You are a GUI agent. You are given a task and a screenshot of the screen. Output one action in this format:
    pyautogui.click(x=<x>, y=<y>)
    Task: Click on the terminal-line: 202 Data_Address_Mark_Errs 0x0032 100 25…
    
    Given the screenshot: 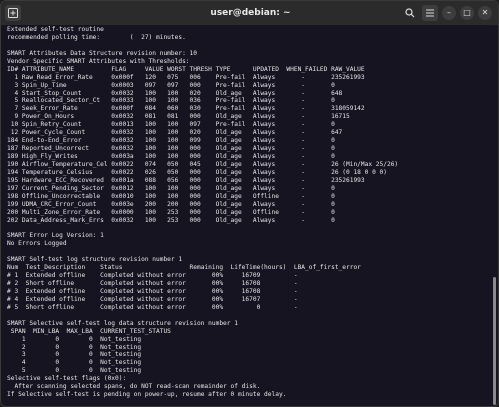 What is the action you would take?
    pyautogui.click(x=171, y=220)
    